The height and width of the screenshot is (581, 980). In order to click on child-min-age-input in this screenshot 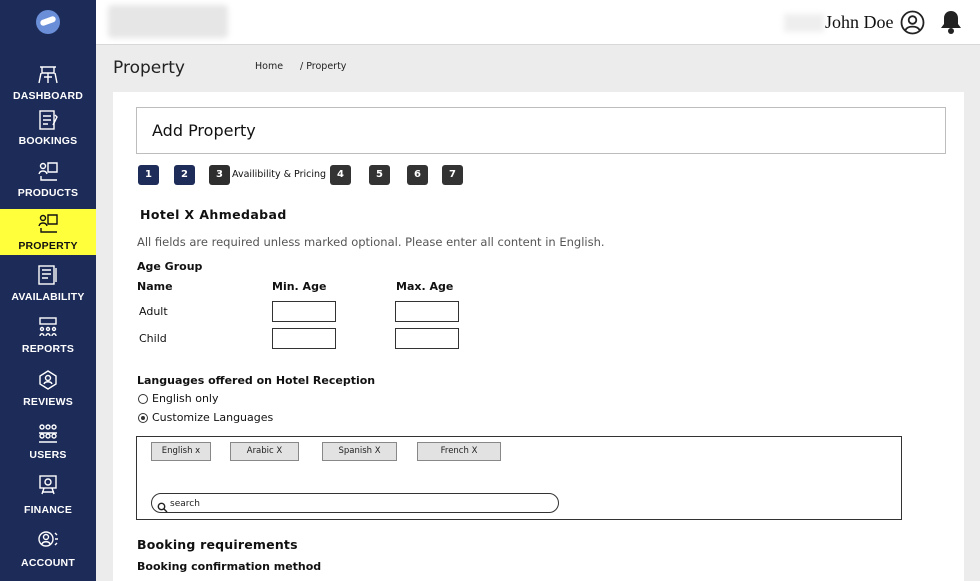, I will do `click(304, 338)`.